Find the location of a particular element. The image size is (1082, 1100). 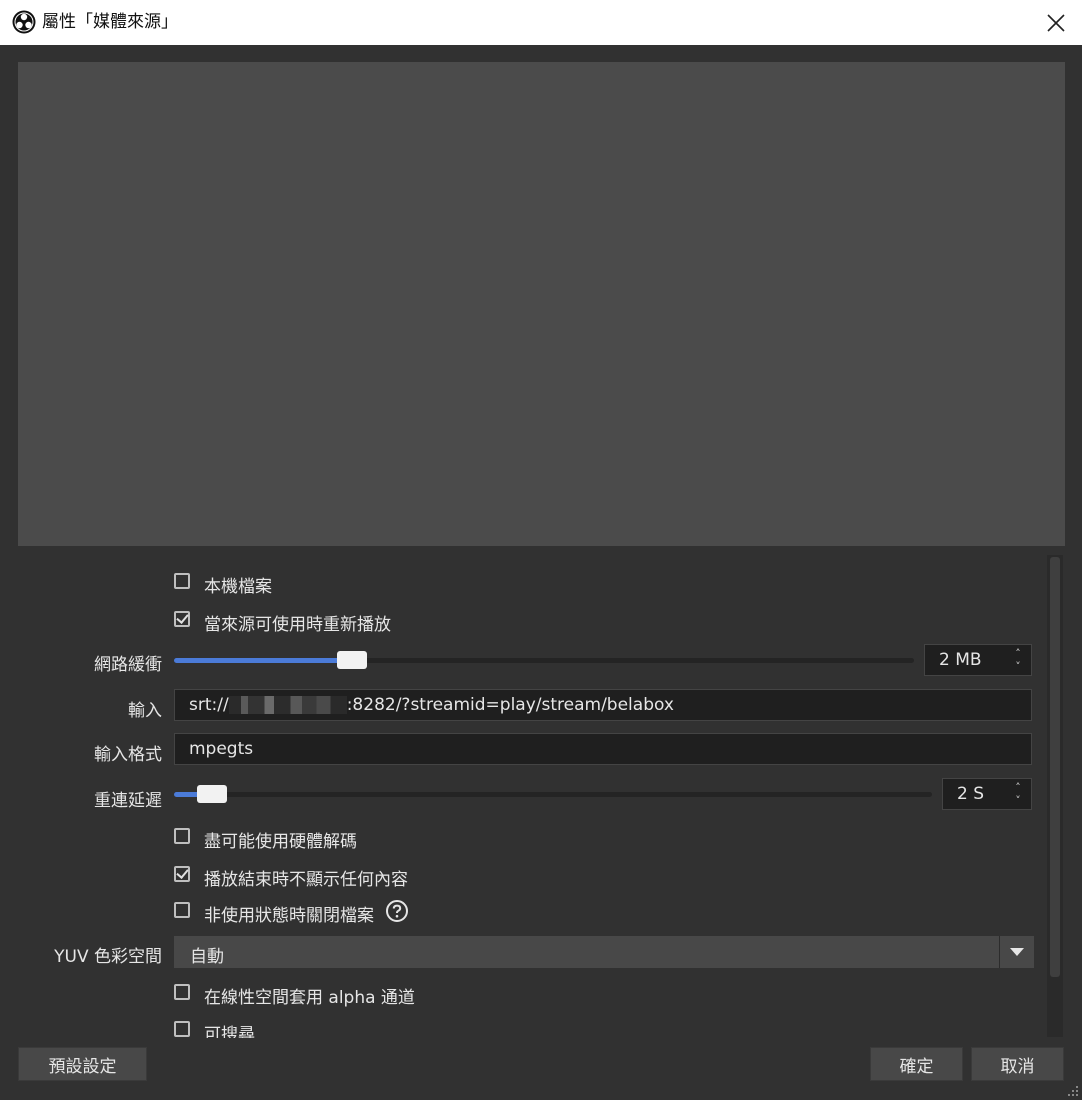

close-inactive-row: 非使用狀態時關閉檔案 is located at coordinates (533, 912).